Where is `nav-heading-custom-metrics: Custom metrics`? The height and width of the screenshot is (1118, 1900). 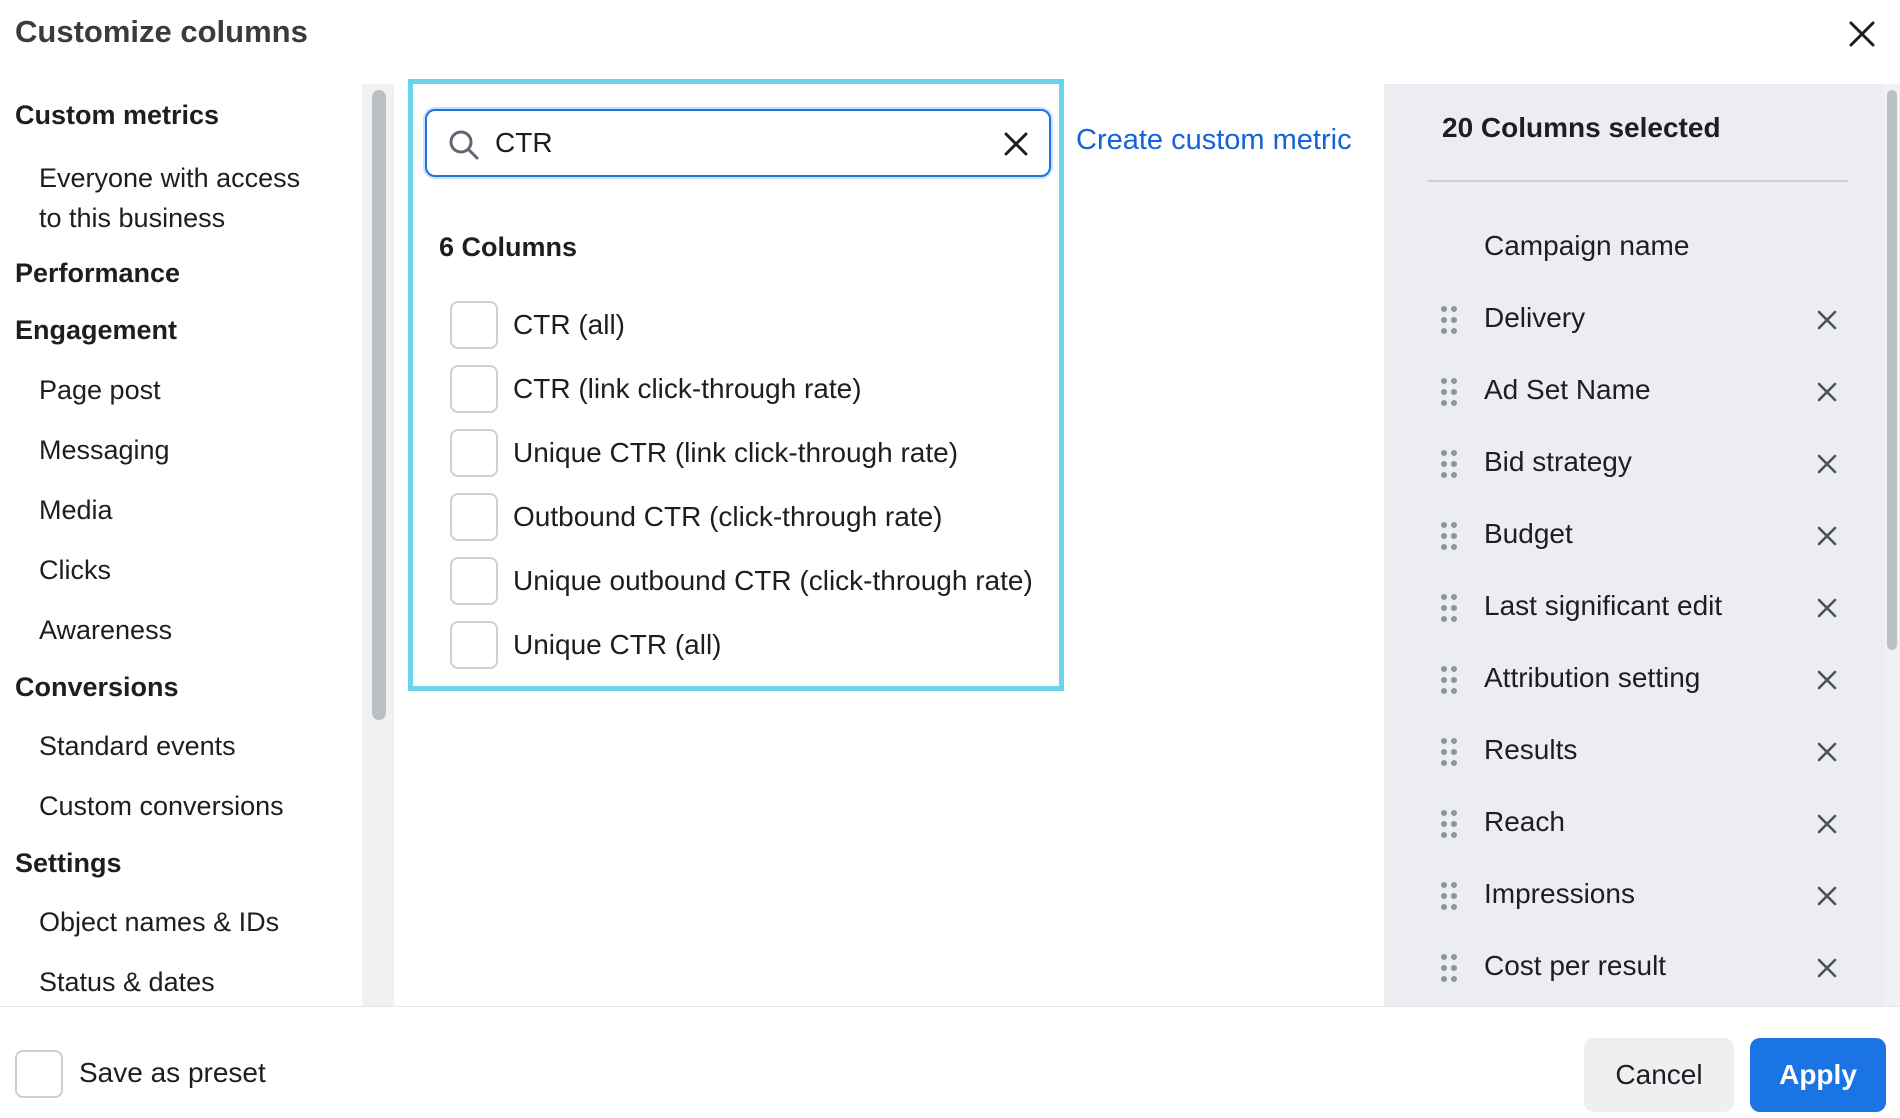
nav-heading-custom-metrics: Custom metrics is located at coordinates (117, 115).